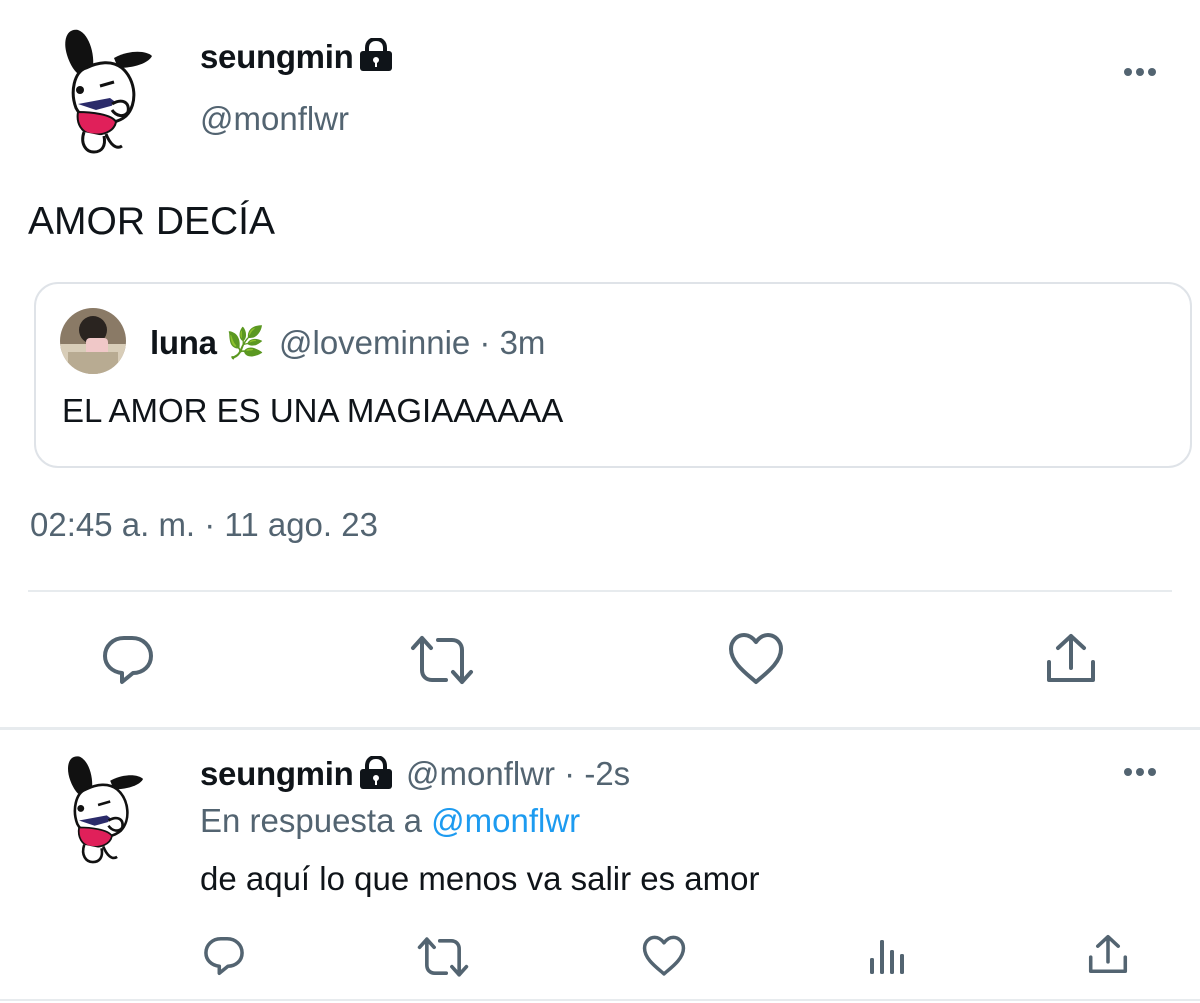 The image size is (1200, 1003). I want to click on replying-to: En respuesta a @monflwr, so click(390, 821).